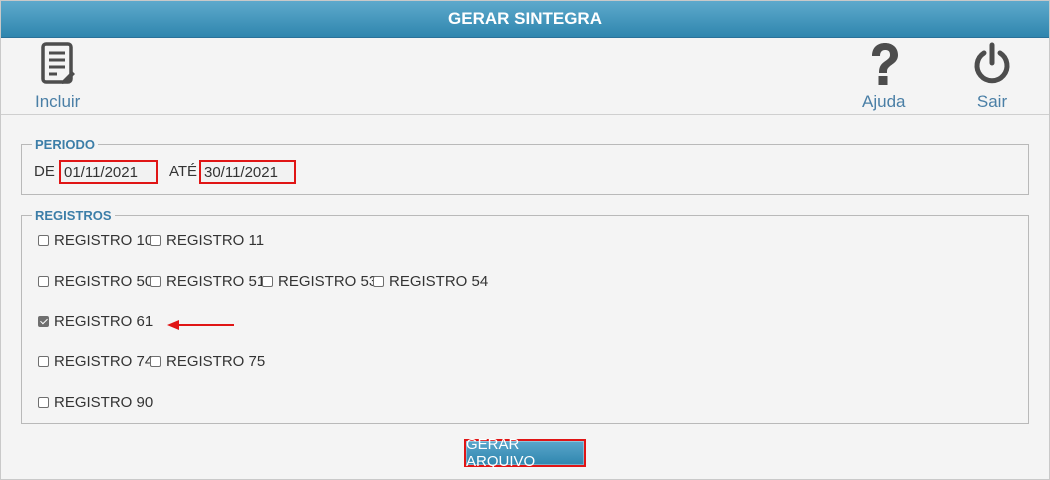  Describe the element at coordinates (216, 281) in the screenshot. I see `registro-label: REGISTRO 51` at that location.